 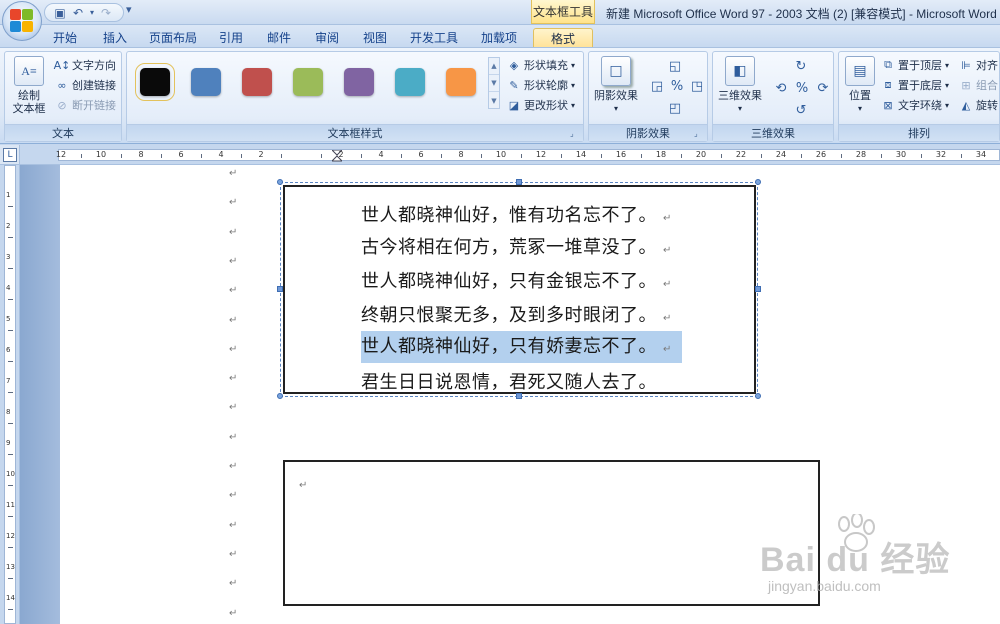 I want to click on bring-to-front-button: ⧉ 置于顶层 ▾, so click(x=915, y=65).